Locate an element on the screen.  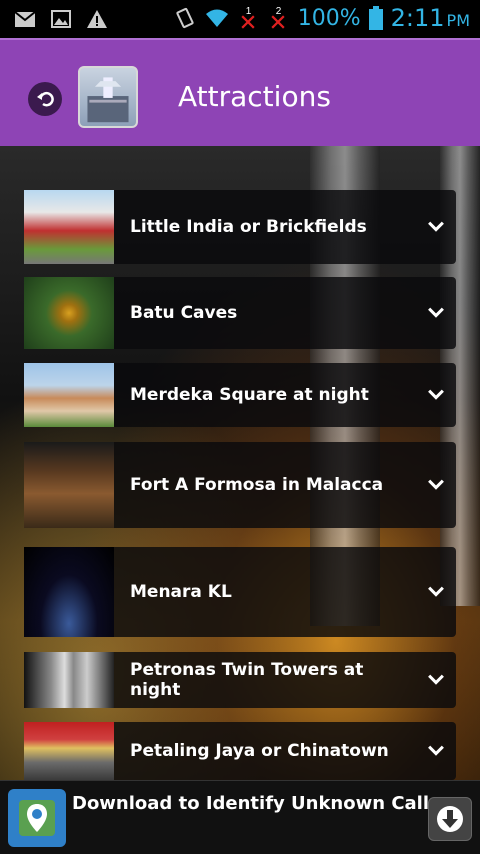
battery-percent: 100% is located at coordinates (329, 18).